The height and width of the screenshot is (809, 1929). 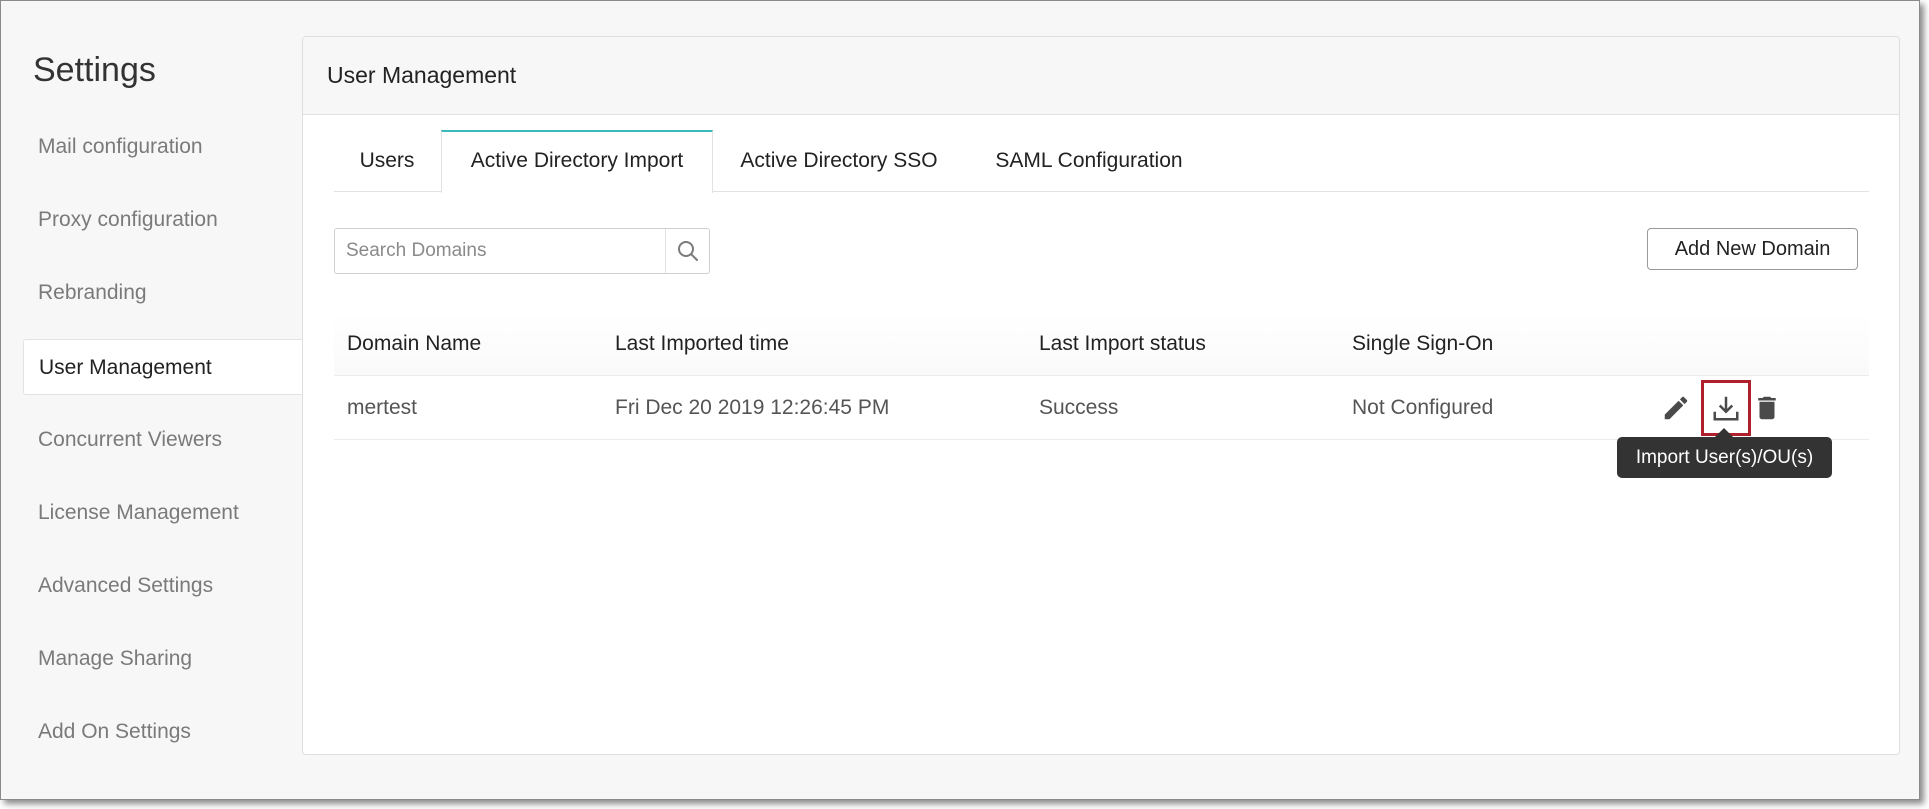 I want to click on sidebar-item-user-management: User Management, so click(x=163, y=367).